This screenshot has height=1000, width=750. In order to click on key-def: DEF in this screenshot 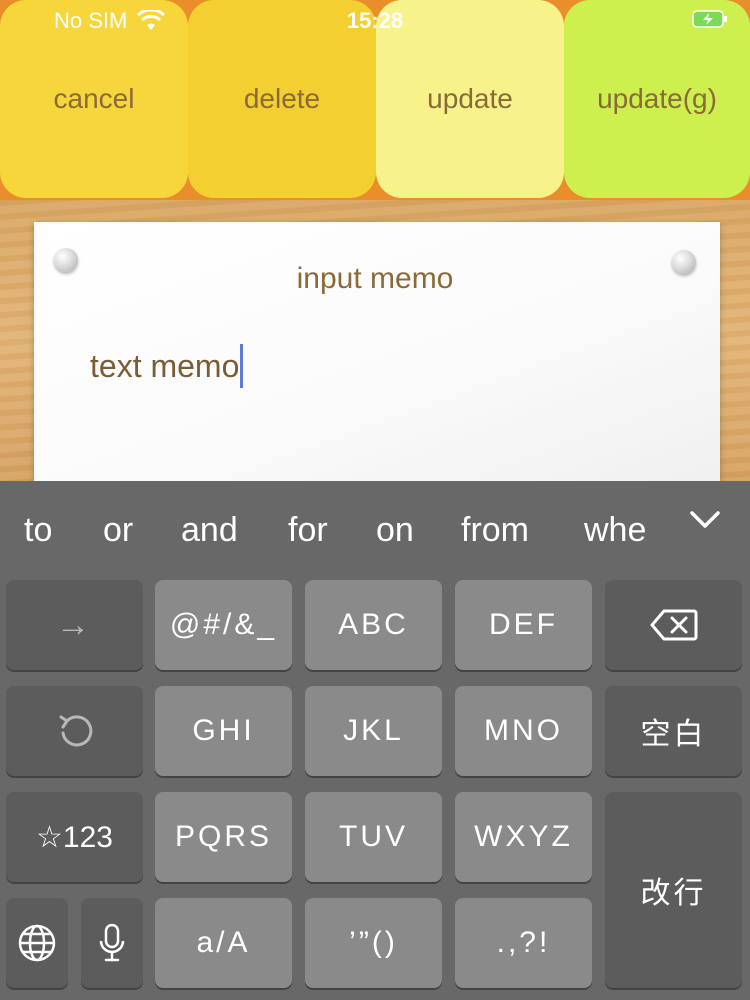, I will do `click(523, 625)`.